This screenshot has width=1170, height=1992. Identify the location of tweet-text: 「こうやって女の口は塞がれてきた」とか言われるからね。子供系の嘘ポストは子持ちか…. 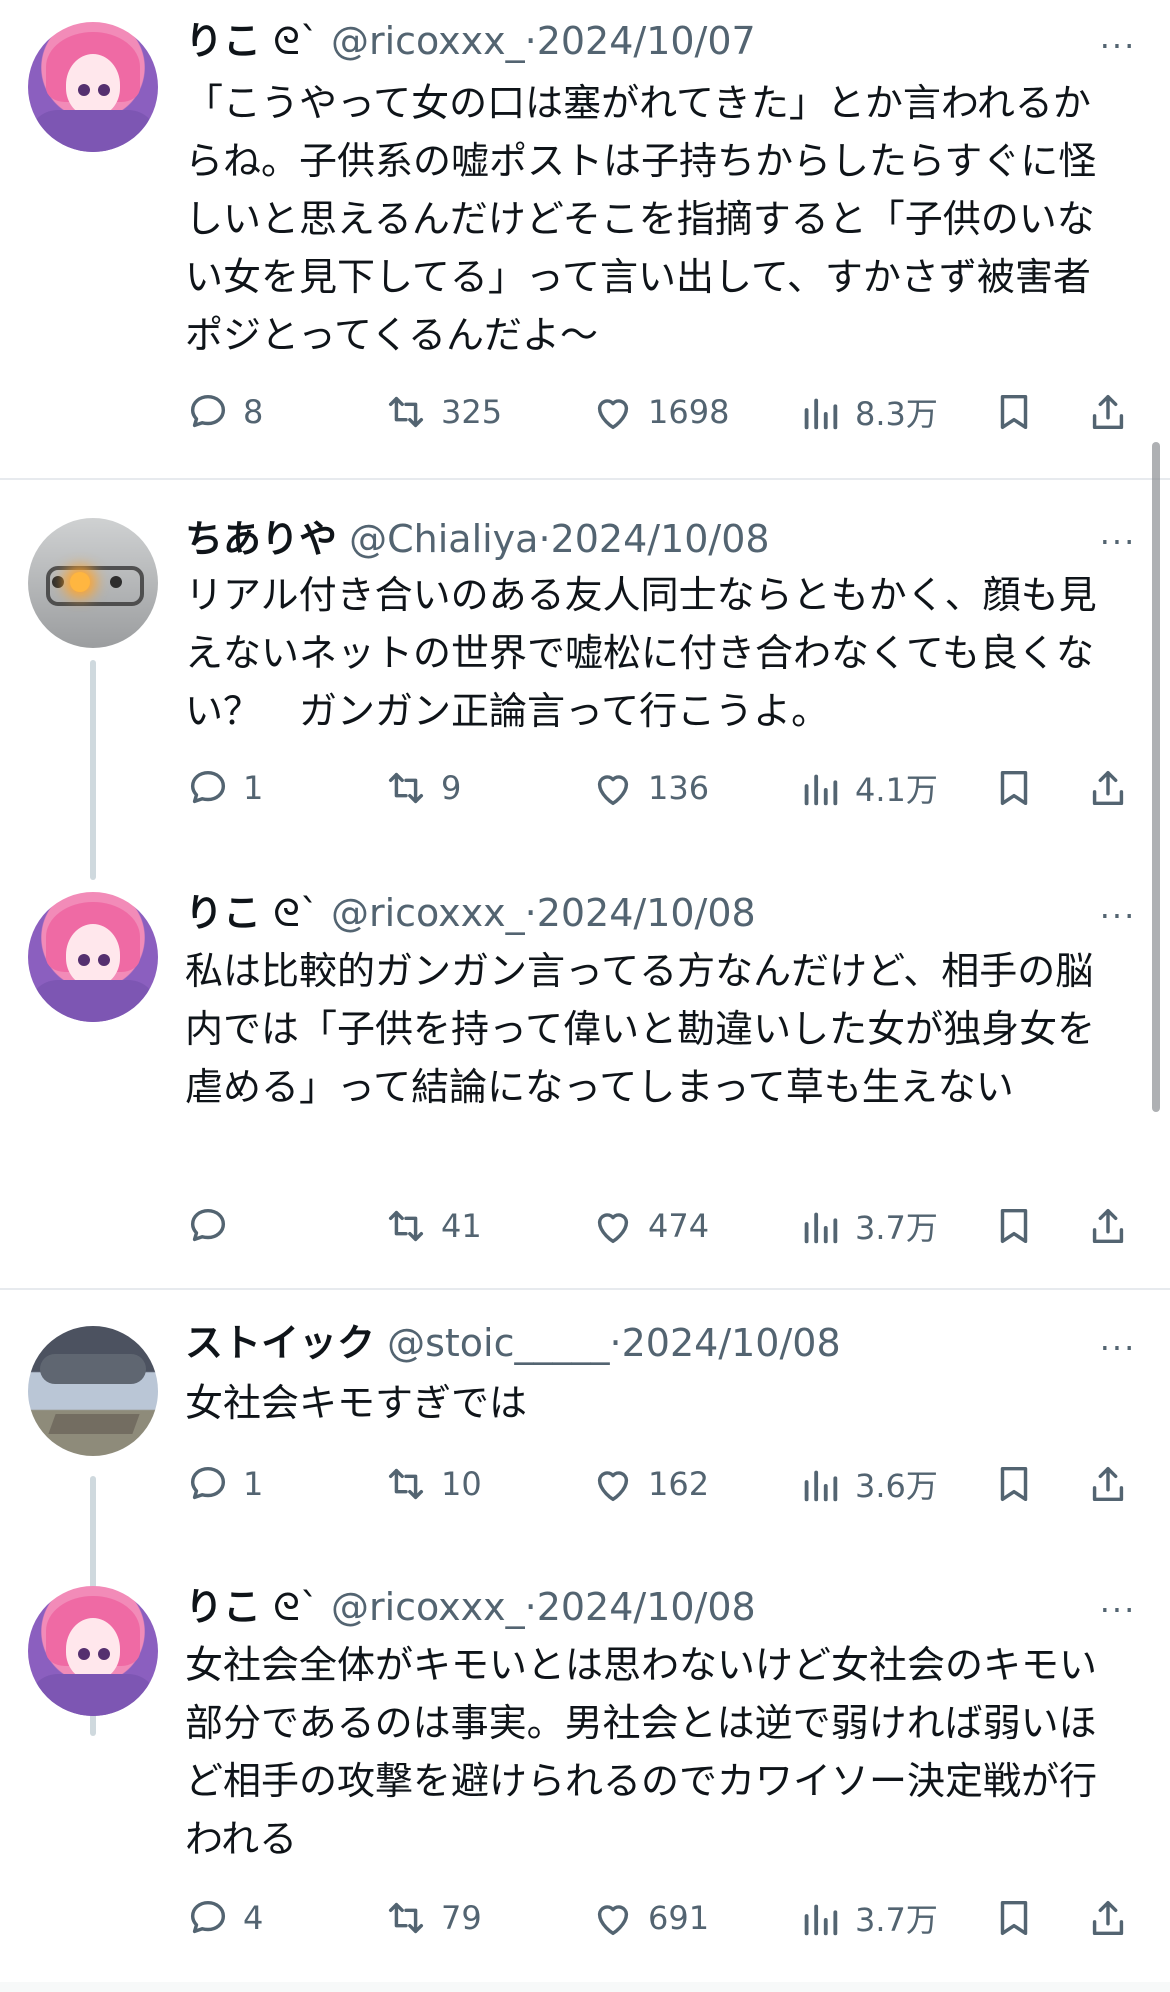
(641, 219).